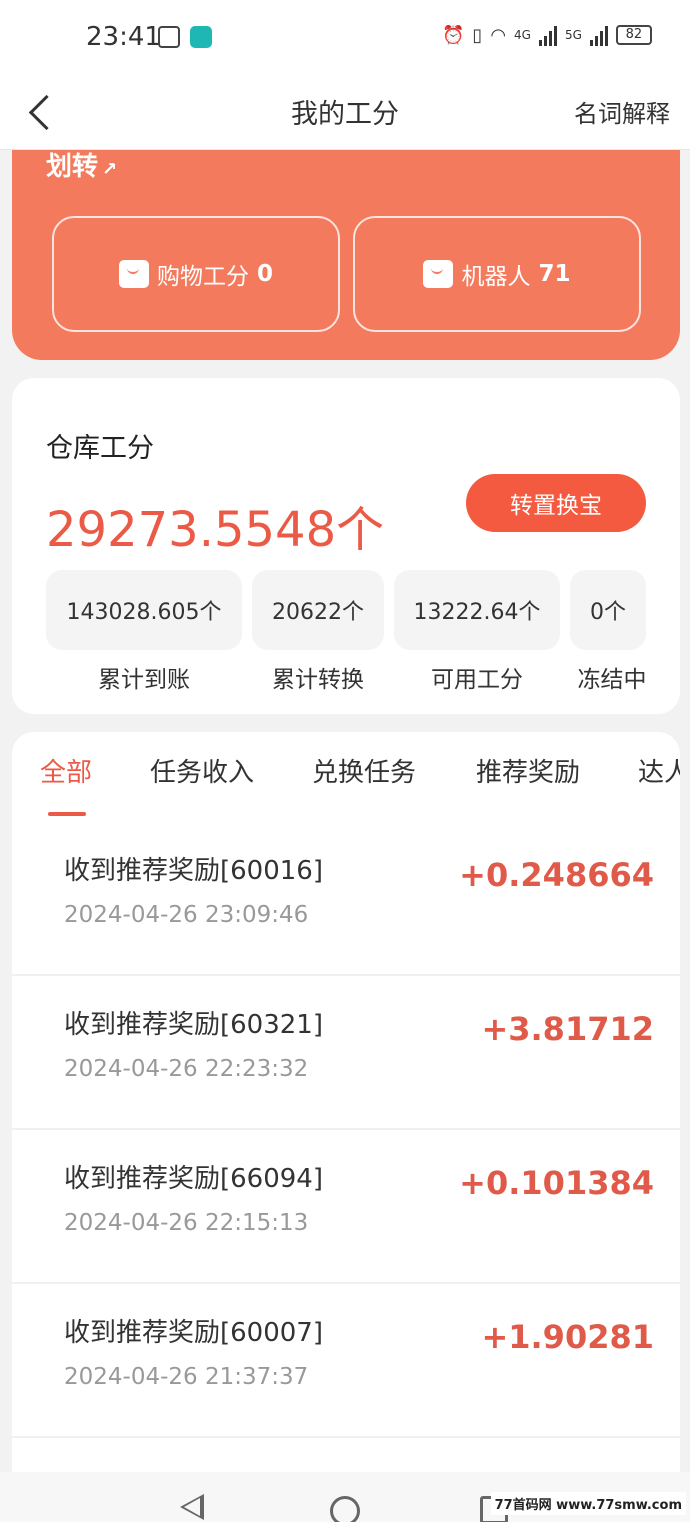  I want to click on status-bar: 23:41 ⏰ ▯ ◠ 4G 5G 82, so click(345, 38).